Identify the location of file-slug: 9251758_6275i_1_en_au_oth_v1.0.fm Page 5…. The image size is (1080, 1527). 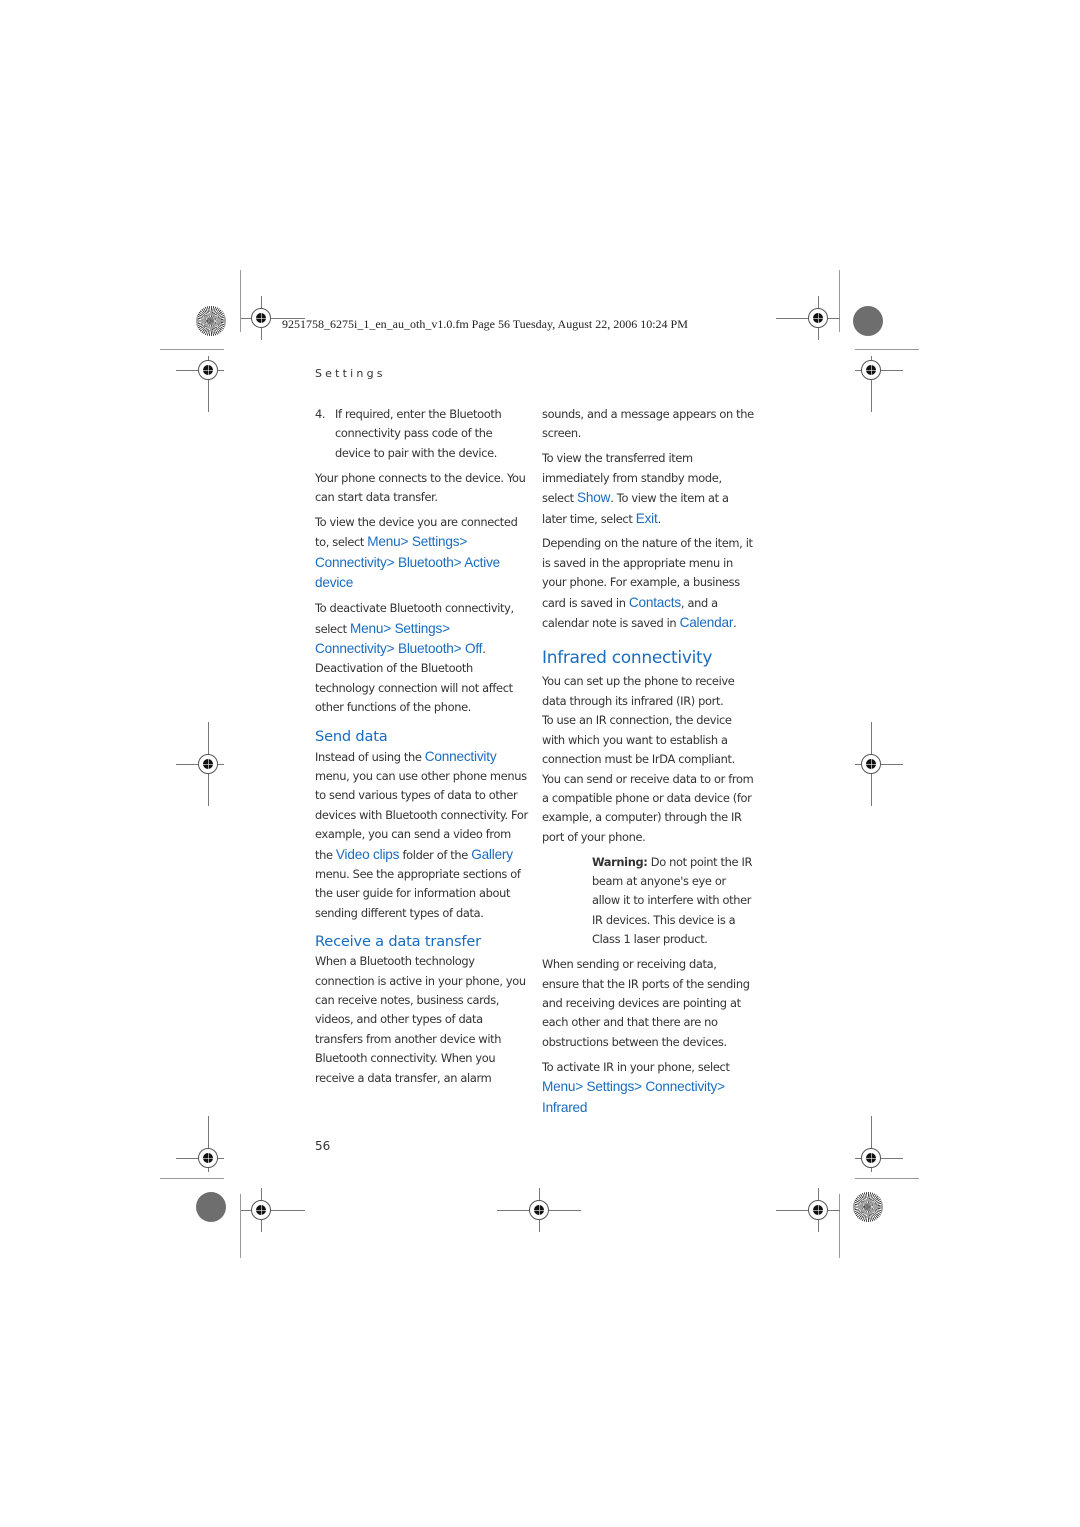
(485, 324).